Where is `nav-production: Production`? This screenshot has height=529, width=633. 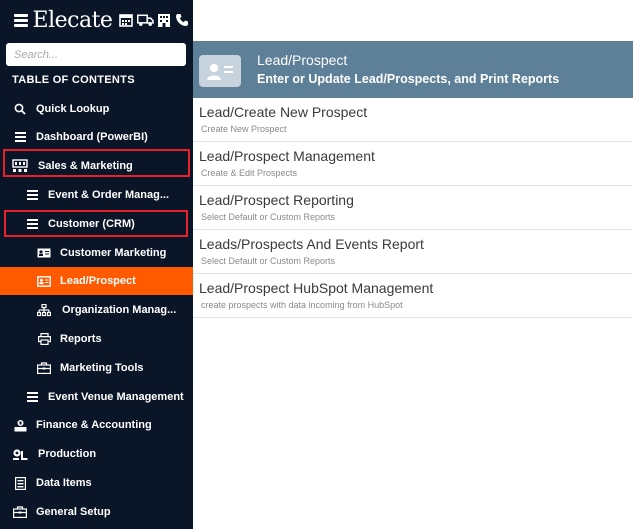 nav-production: Production is located at coordinates (96, 454).